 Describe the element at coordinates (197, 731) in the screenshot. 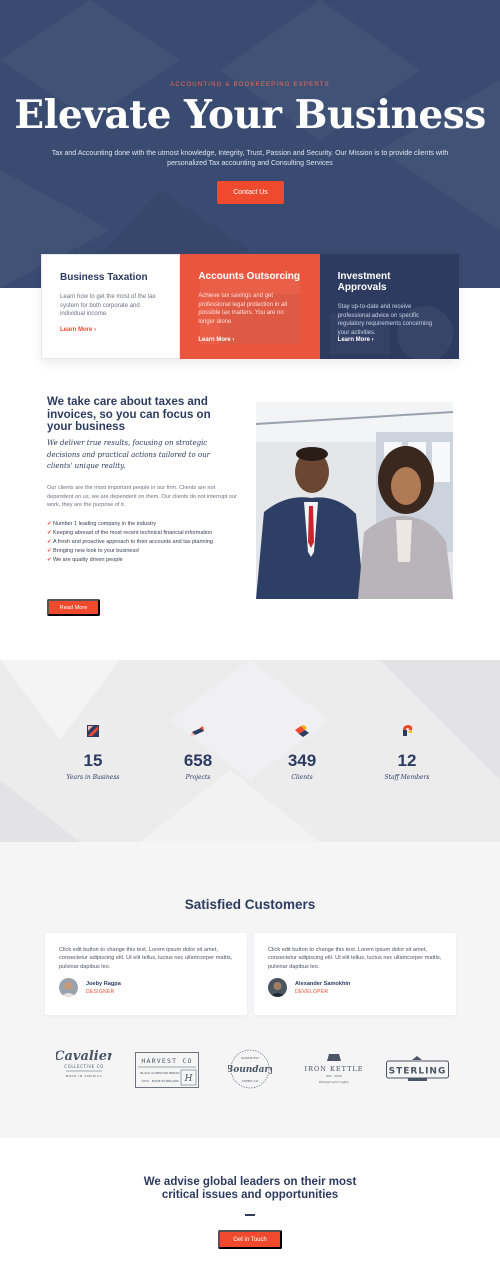

I see `pen-icon` at that location.